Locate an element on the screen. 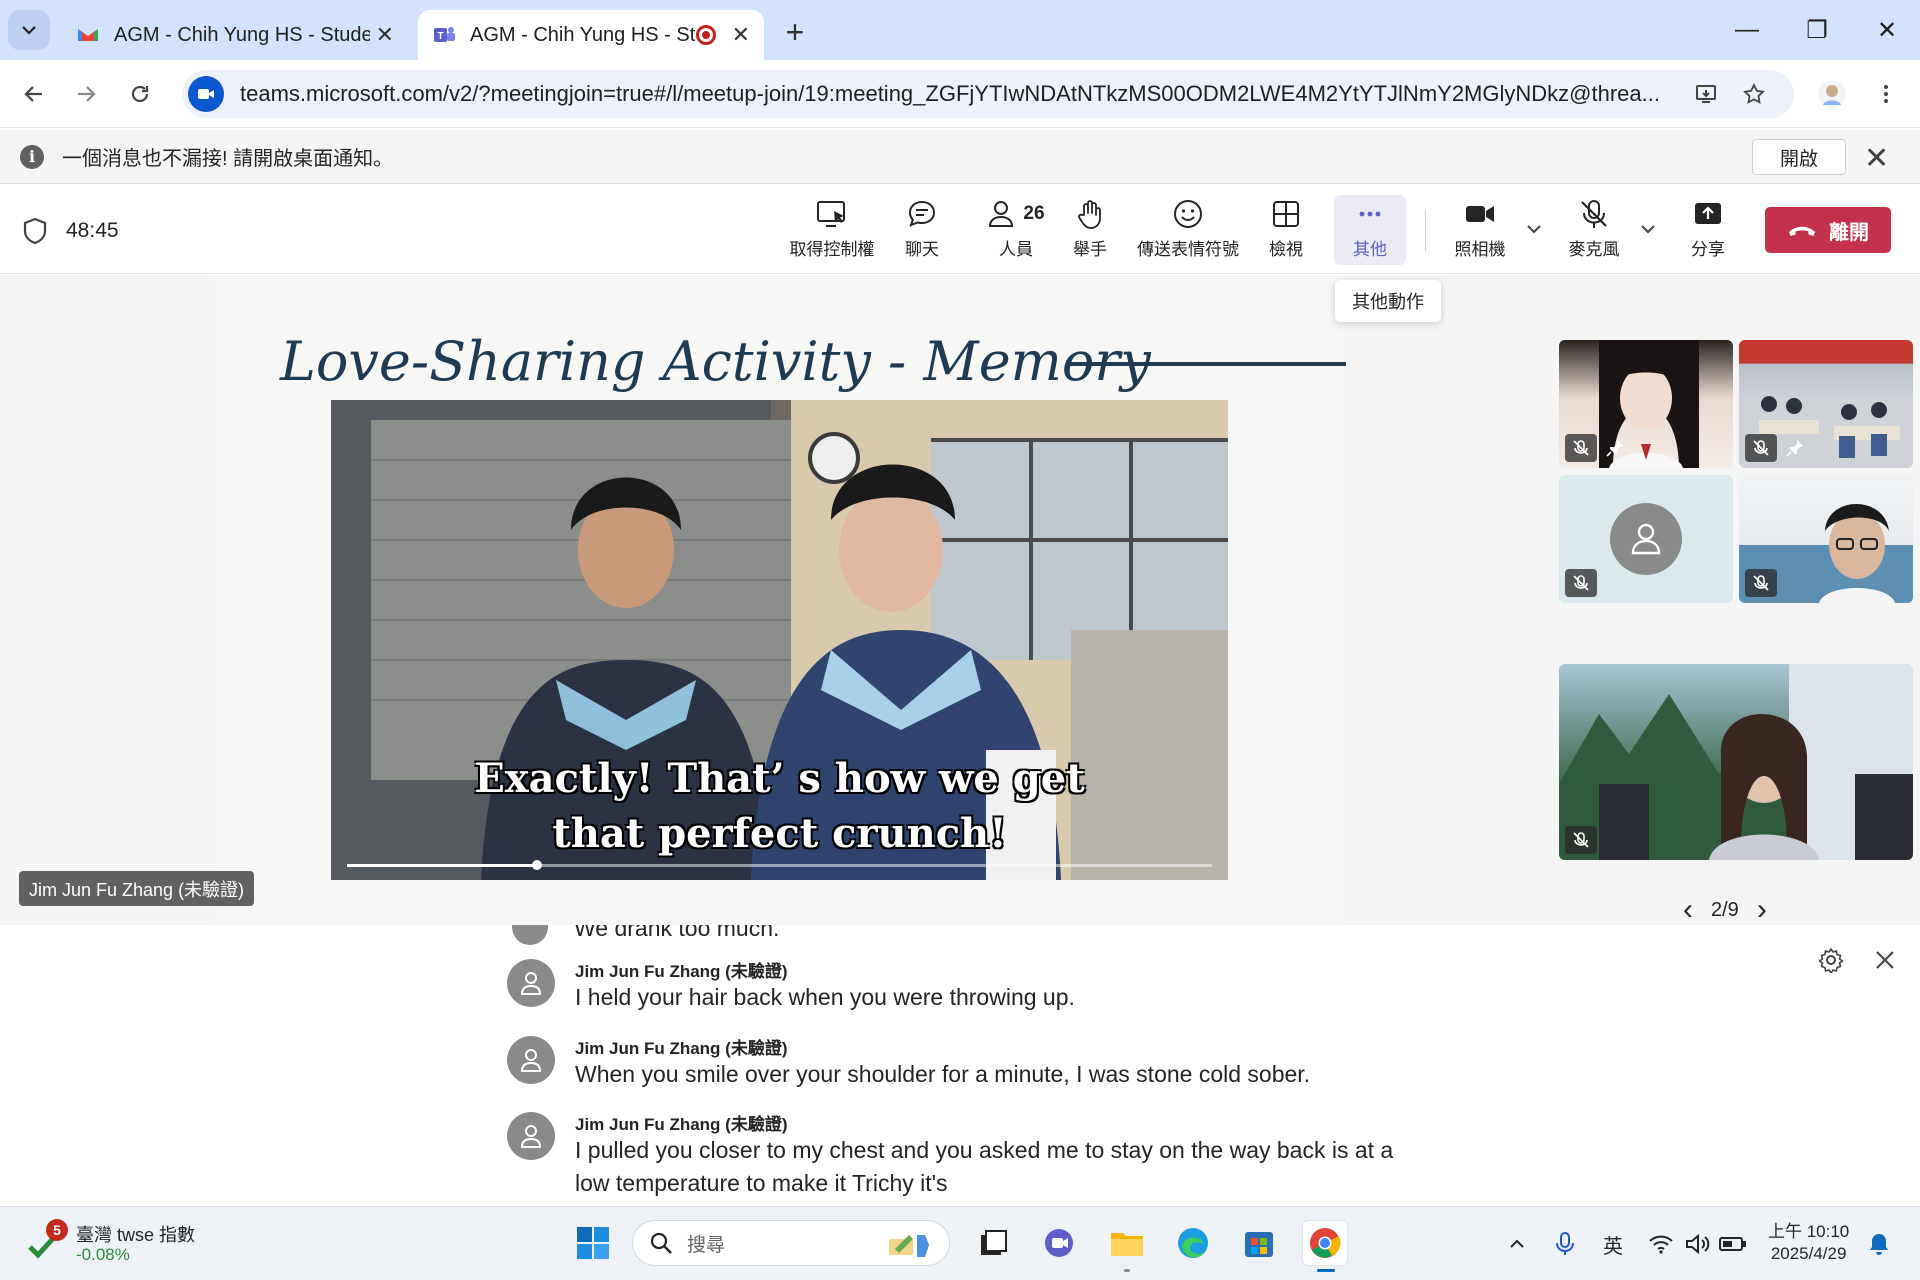 The image size is (1920, 1280). close-captions-button is located at coordinates (1885, 960).